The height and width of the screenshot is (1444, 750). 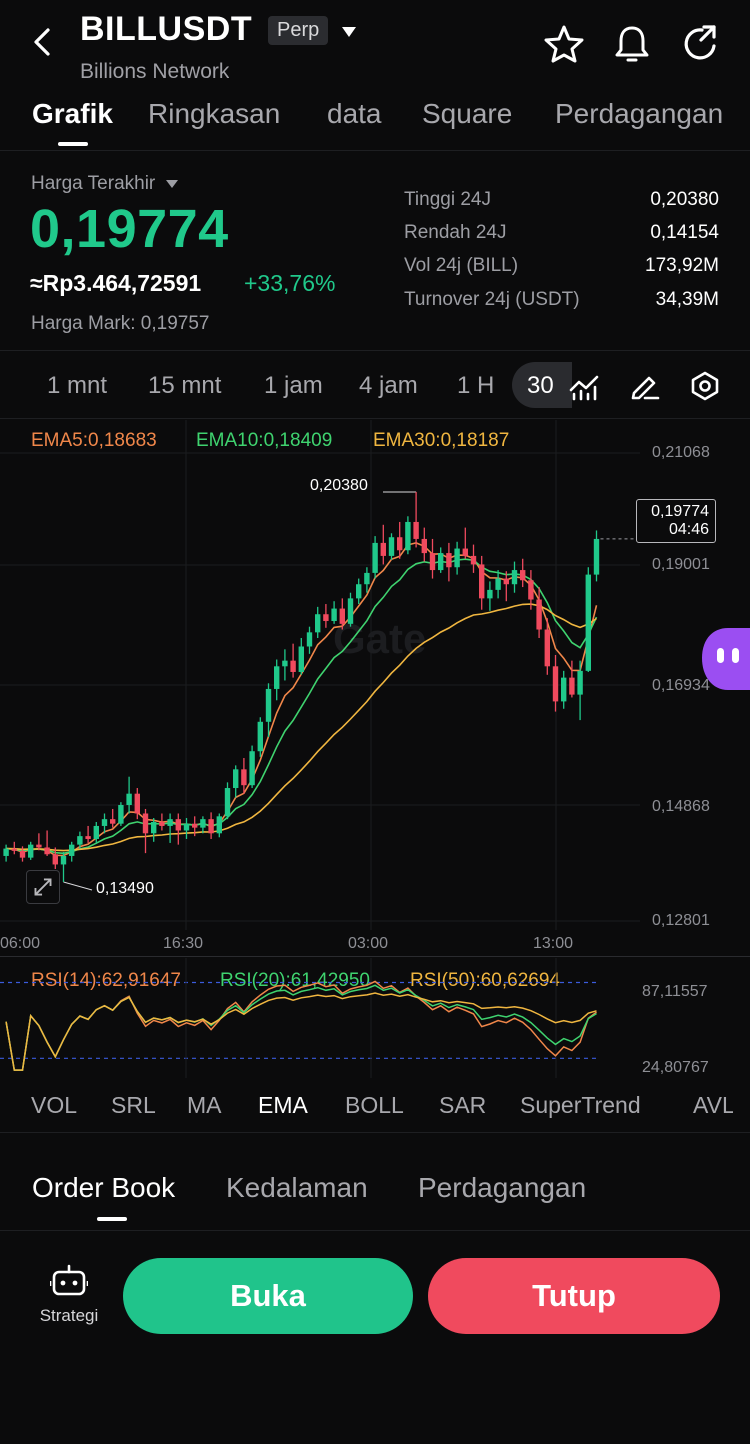 I want to click on robot-strategy-icon, so click(x=69, y=1281).